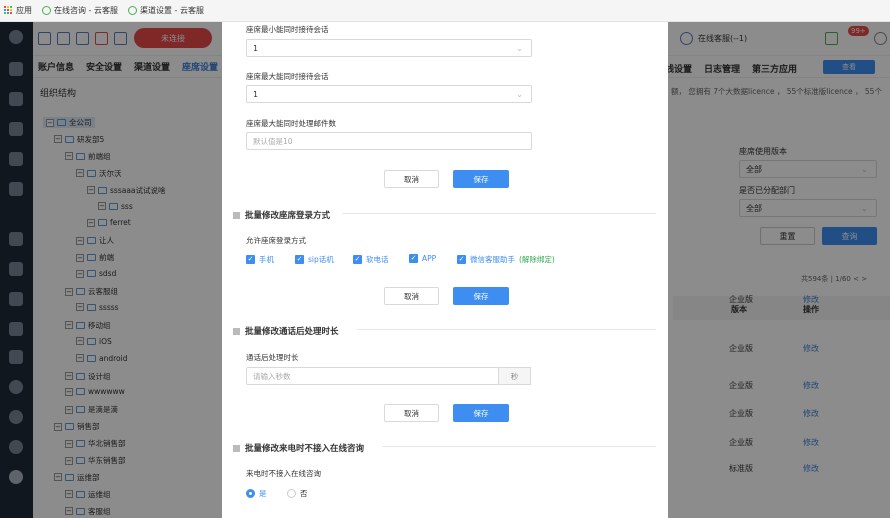 The image size is (890, 518). What do you see at coordinates (514, 376) in the screenshot?
I see `after-call-suffix: 秒` at bounding box center [514, 376].